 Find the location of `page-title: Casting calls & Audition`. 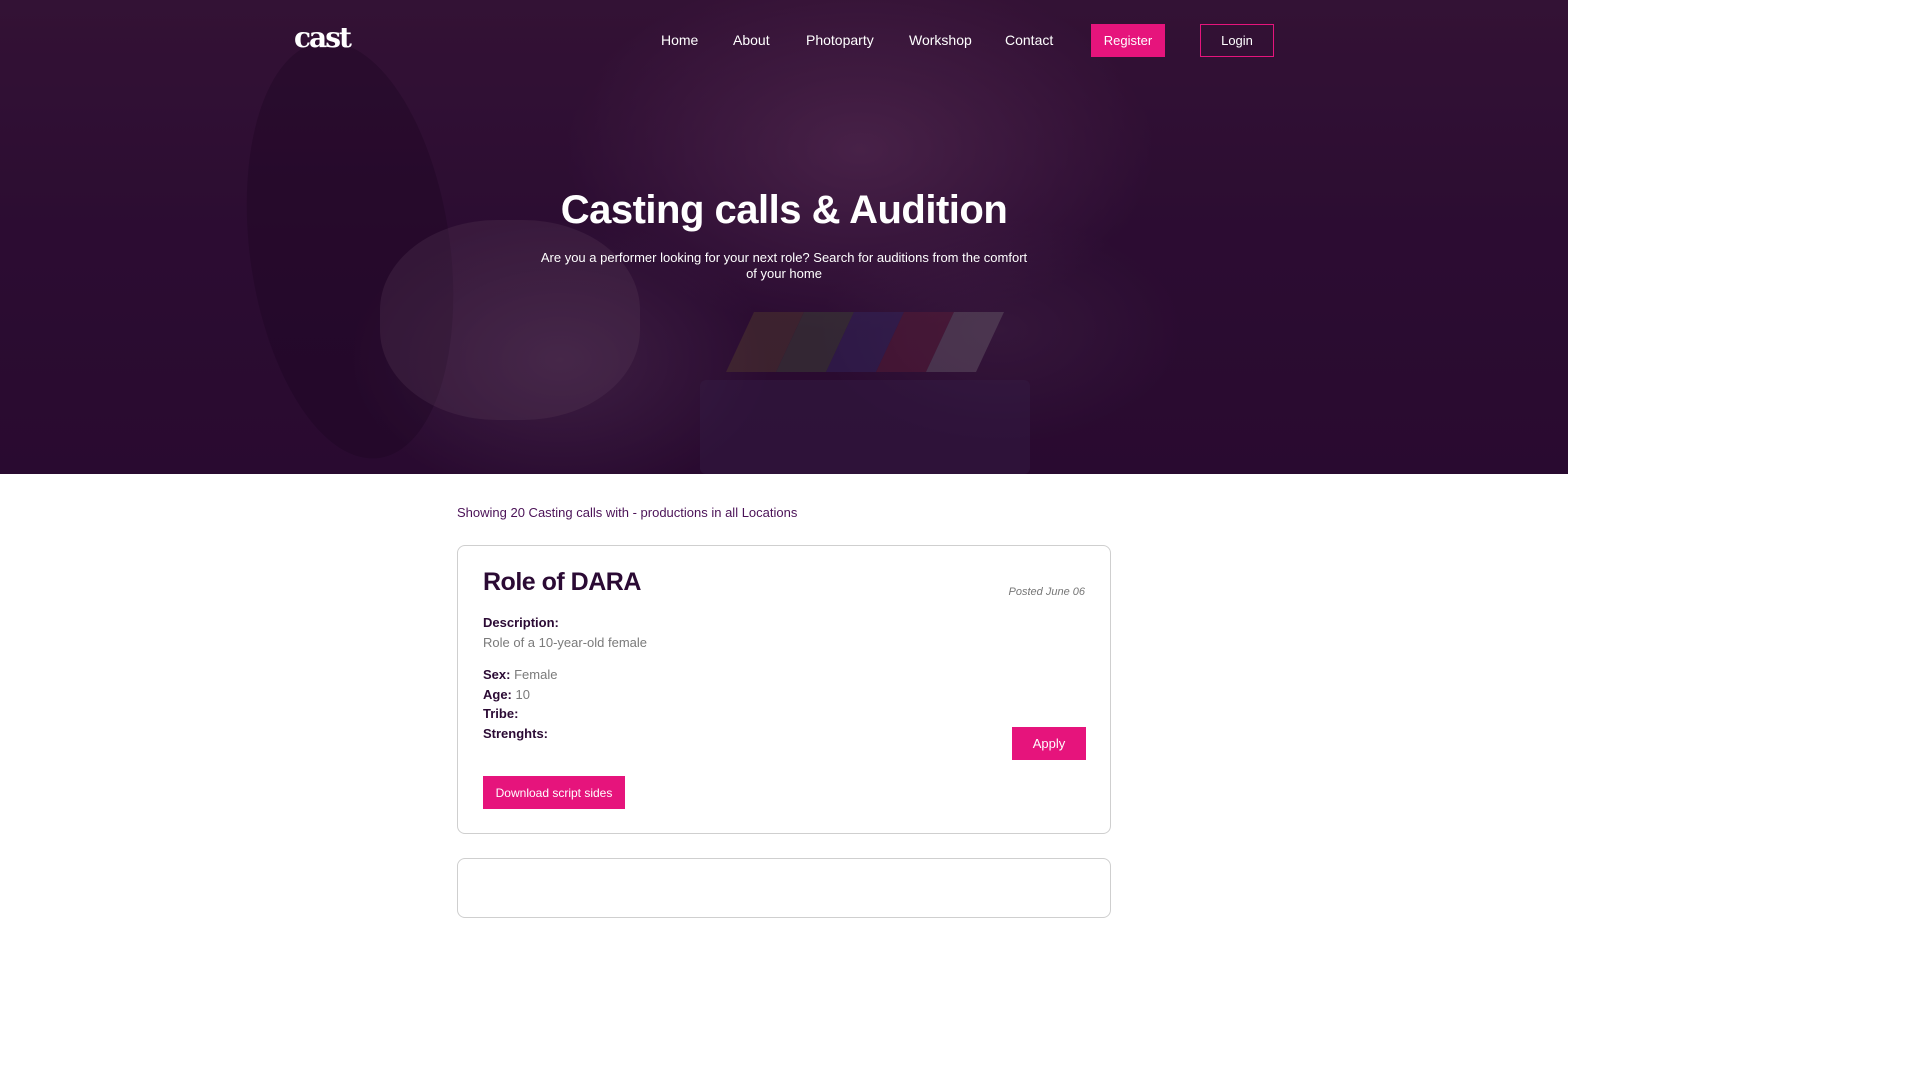

page-title: Casting calls & Audition is located at coordinates (784, 210).